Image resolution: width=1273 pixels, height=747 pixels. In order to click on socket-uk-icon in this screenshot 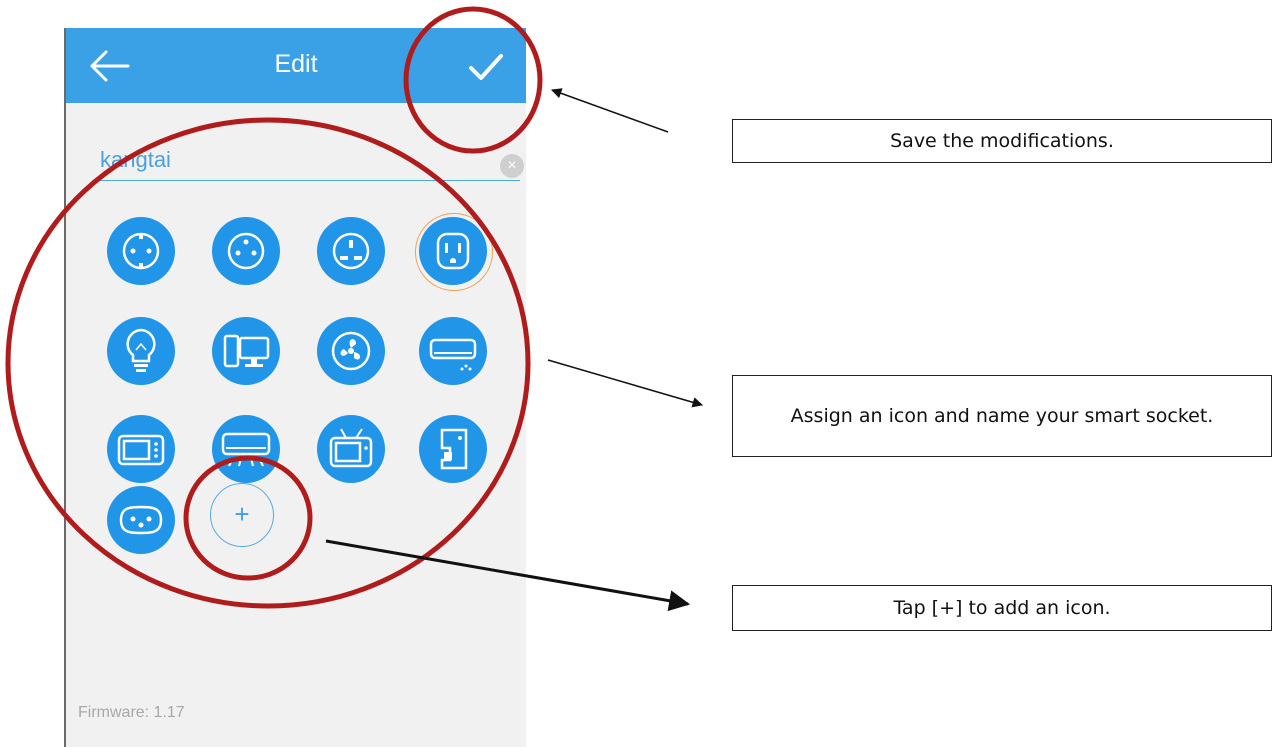, I will do `click(351, 251)`.